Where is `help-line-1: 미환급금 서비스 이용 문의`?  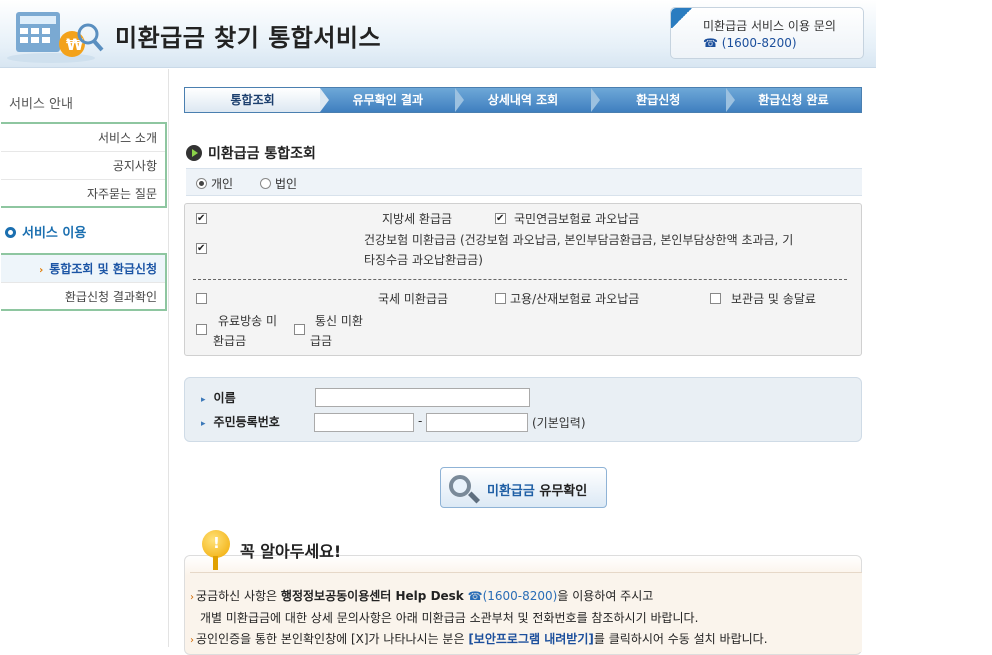
help-line-1: 미환급금 서비스 이용 문의 is located at coordinates (769, 26).